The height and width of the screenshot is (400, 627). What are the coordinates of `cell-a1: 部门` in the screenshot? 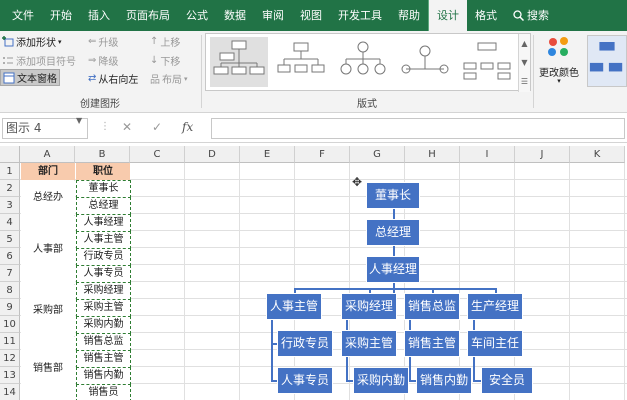 It's located at (48, 171).